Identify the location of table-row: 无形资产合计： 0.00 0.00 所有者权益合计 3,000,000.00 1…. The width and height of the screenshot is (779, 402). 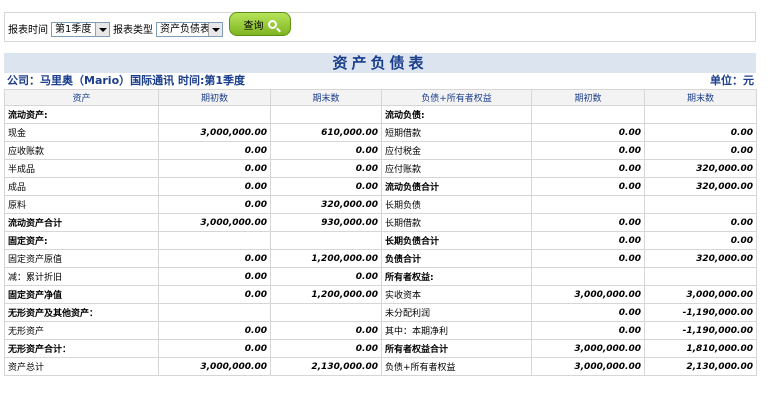
(380, 348).